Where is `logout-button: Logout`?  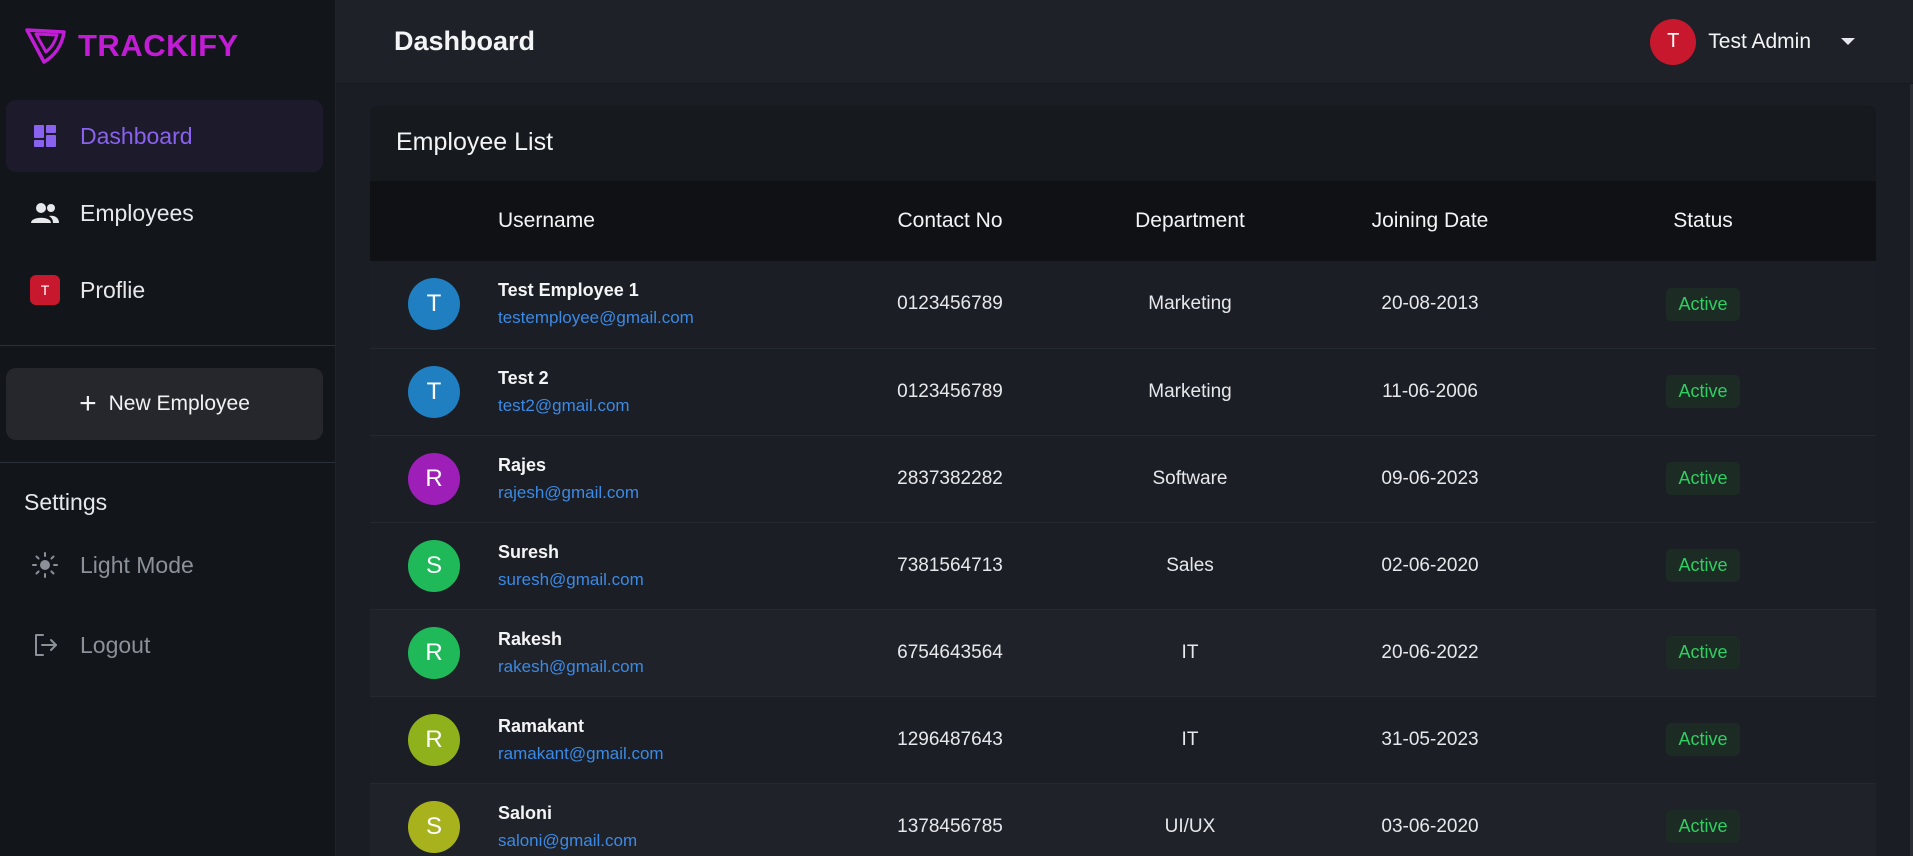 logout-button: Logout is located at coordinates (167, 645).